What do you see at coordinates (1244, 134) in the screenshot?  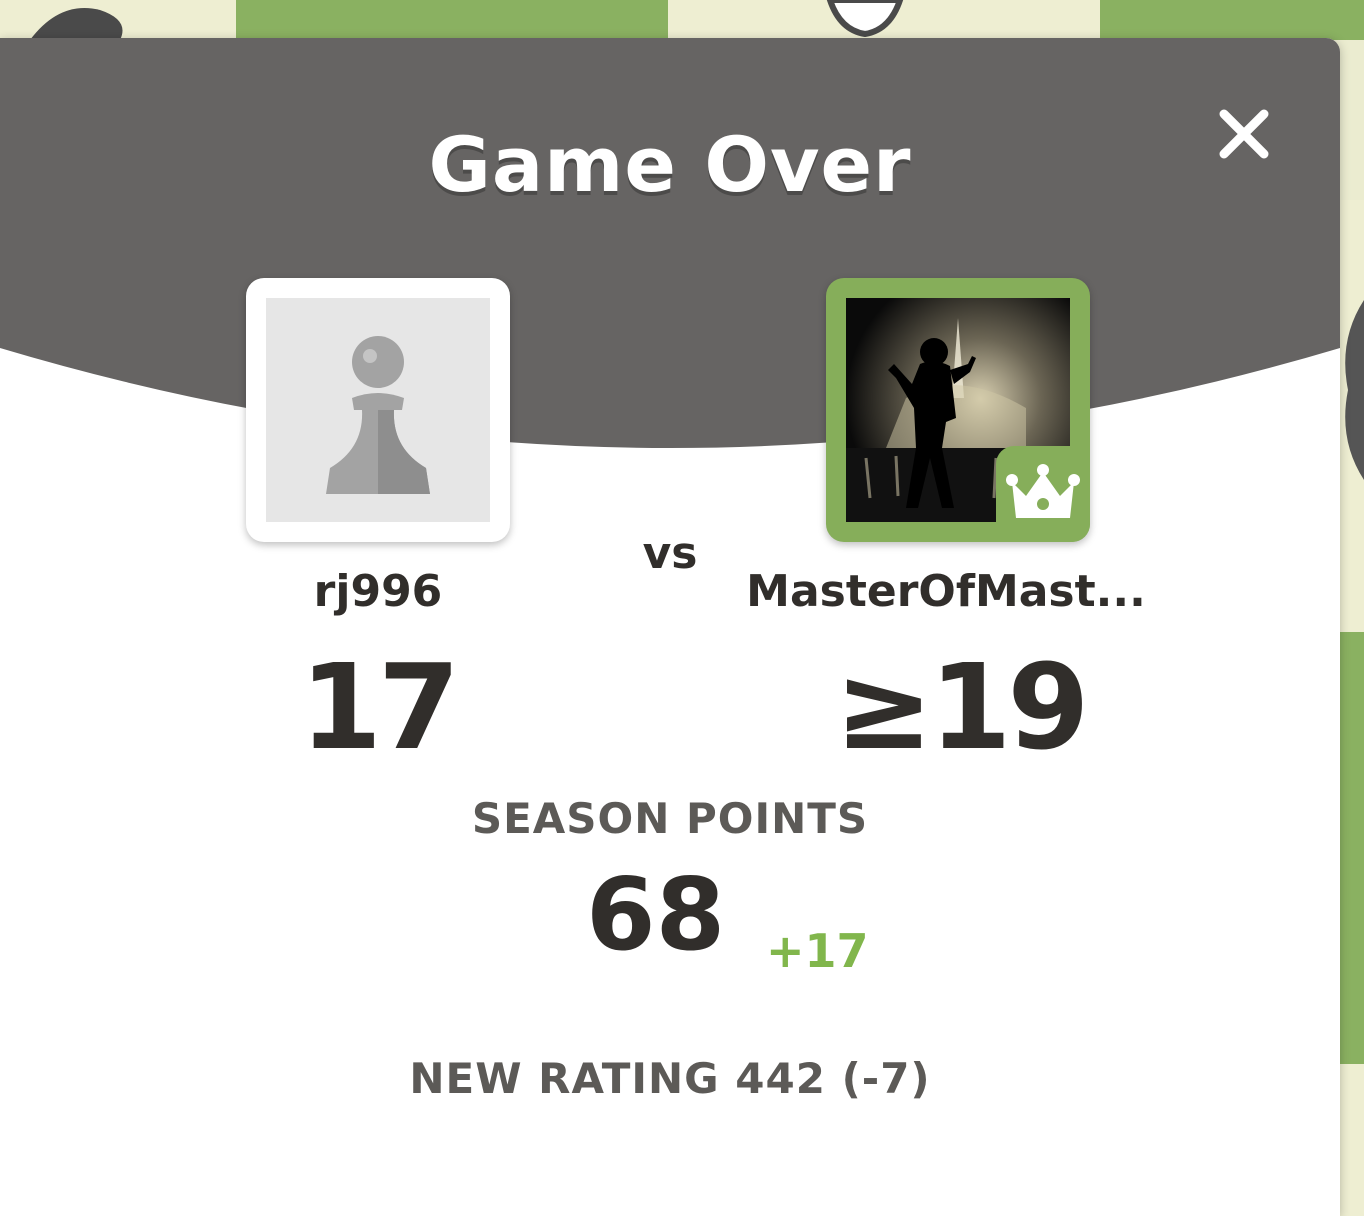 I see `close-icon` at bounding box center [1244, 134].